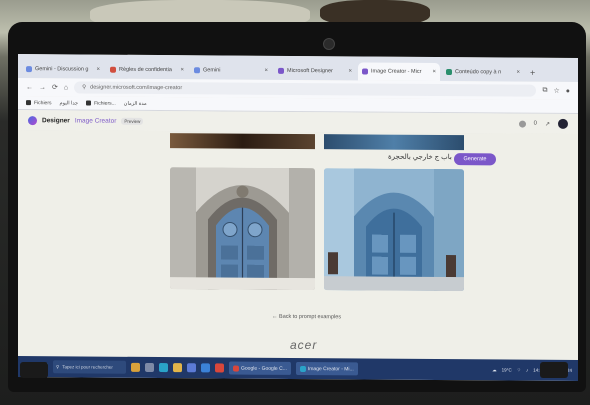 The height and width of the screenshot is (405, 590). Describe the element at coordinates (522, 124) in the screenshot. I see `boost-coin-icon` at that location.